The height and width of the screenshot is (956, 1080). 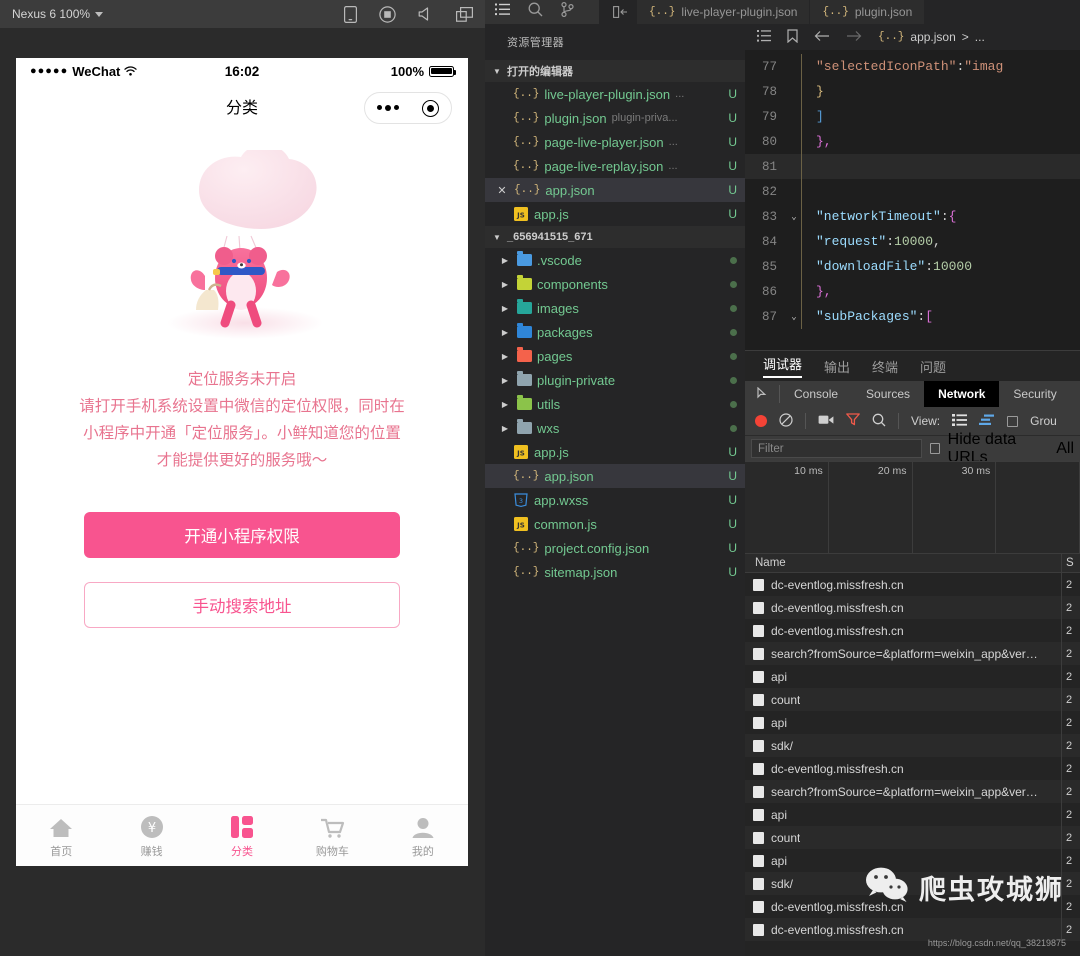 What do you see at coordinates (888, 394) in the screenshot?
I see `cdp-tab-sources: Sources` at bounding box center [888, 394].